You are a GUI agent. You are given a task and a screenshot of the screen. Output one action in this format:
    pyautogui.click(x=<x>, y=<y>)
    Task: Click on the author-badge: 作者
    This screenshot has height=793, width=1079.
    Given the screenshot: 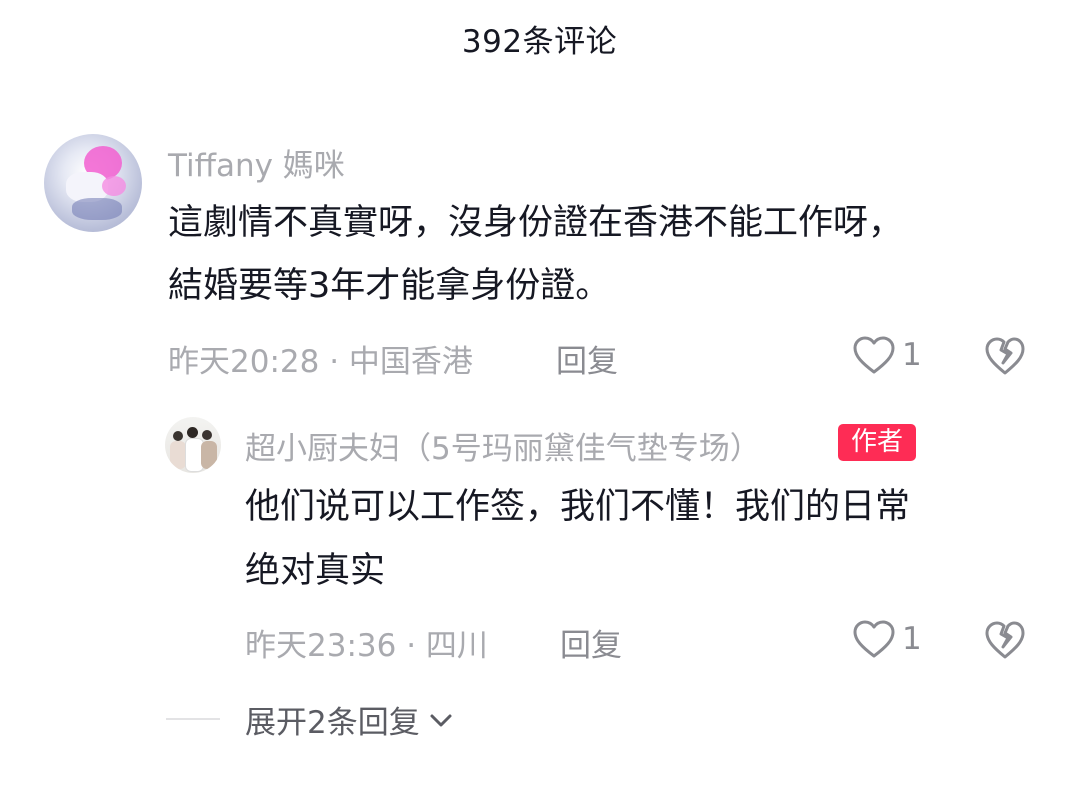 What is the action you would take?
    pyautogui.click(x=877, y=442)
    